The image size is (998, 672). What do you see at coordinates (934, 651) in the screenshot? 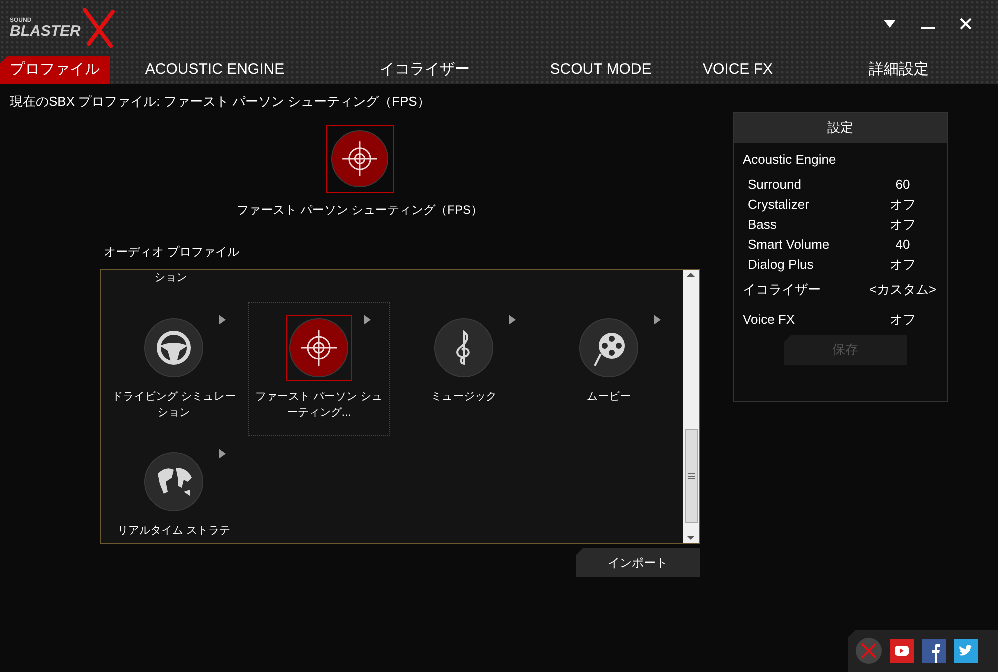
I see `facebook-icon` at bounding box center [934, 651].